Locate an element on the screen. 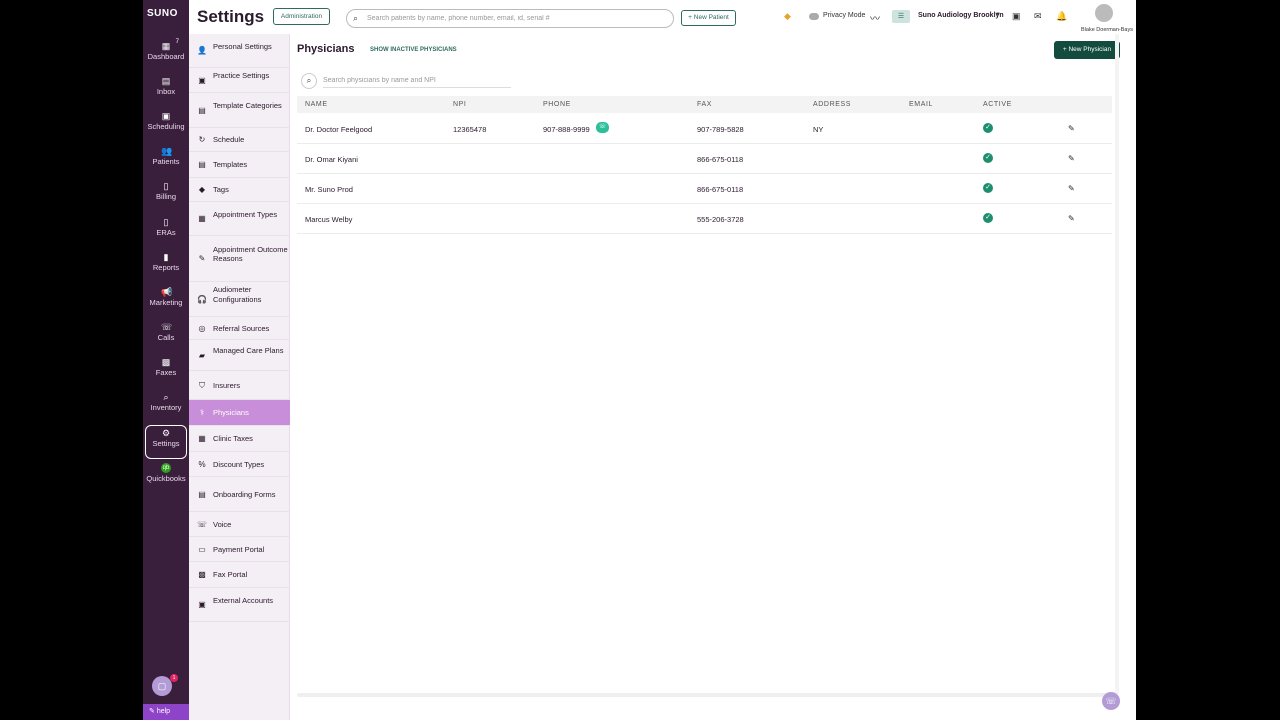 This screenshot has width=1280, height=720. personal-settings-icon: 👤 is located at coordinates (202, 50).